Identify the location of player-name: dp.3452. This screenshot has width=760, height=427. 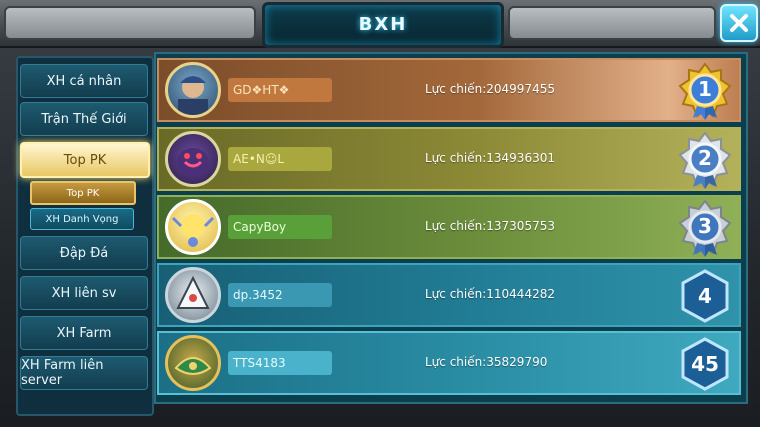
(258, 295).